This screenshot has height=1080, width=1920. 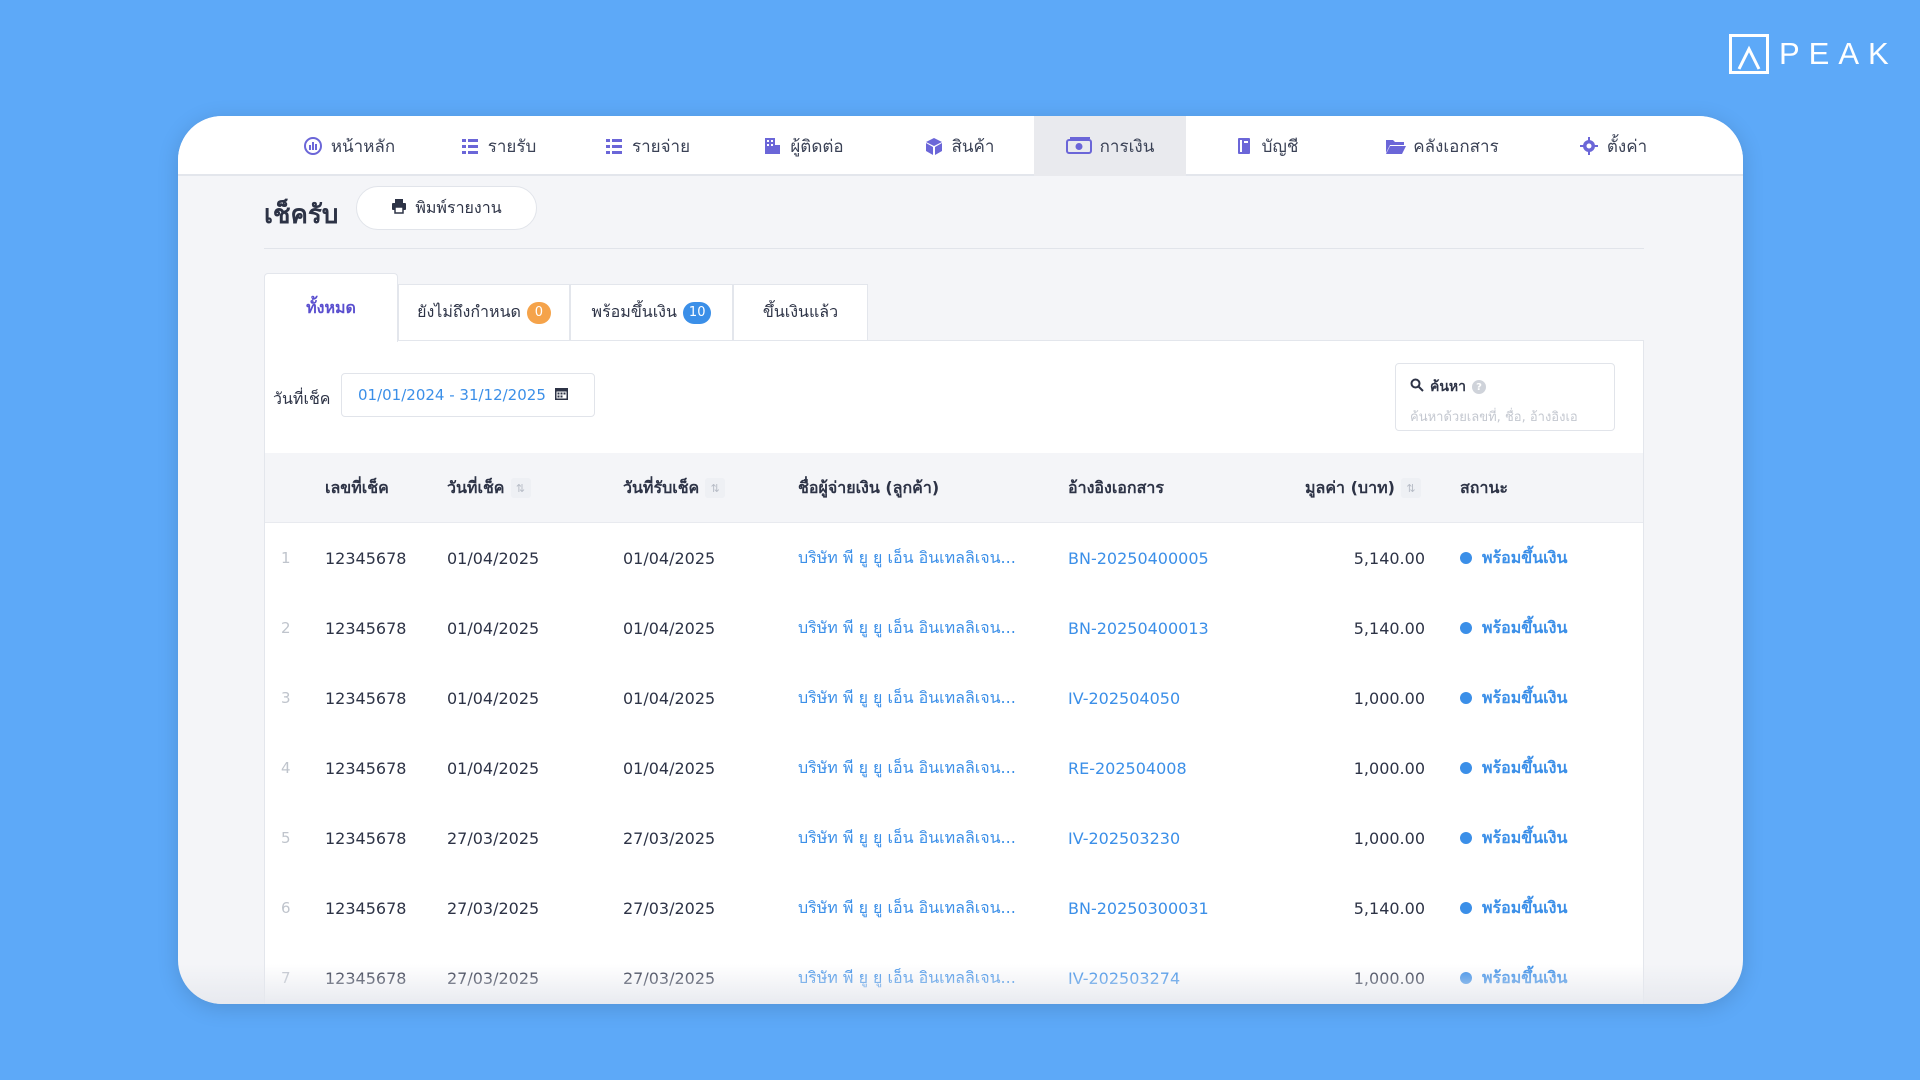 I want to click on brand-logo: PEAK, so click(x=1813, y=54).